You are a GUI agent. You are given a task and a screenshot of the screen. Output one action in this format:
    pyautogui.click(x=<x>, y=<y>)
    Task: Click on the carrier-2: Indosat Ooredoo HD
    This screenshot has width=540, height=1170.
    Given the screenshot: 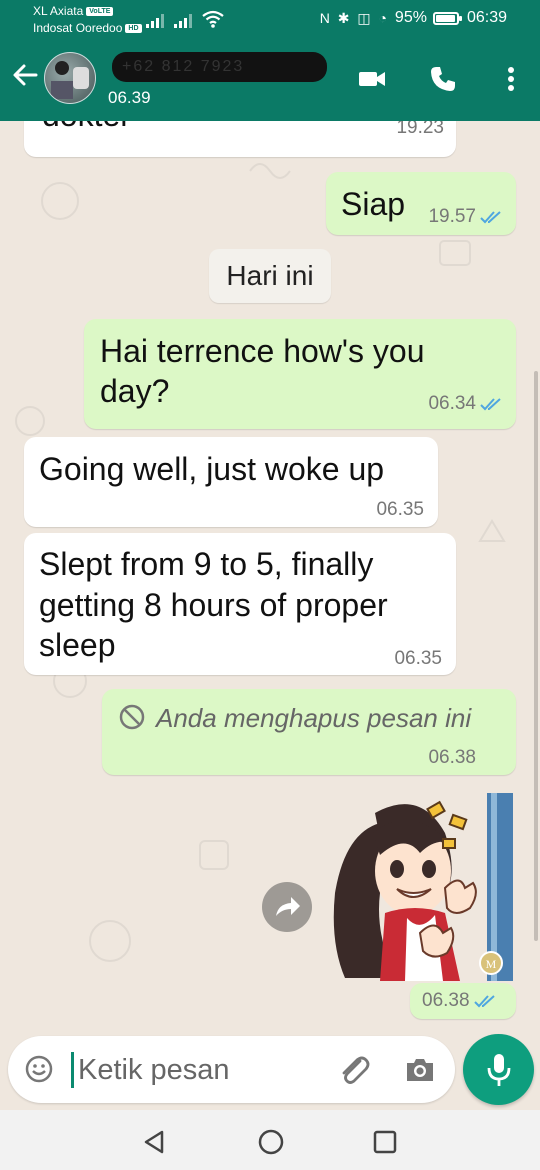 What is the action you would take?
    pyautogui.click(x=87, y=28)
    